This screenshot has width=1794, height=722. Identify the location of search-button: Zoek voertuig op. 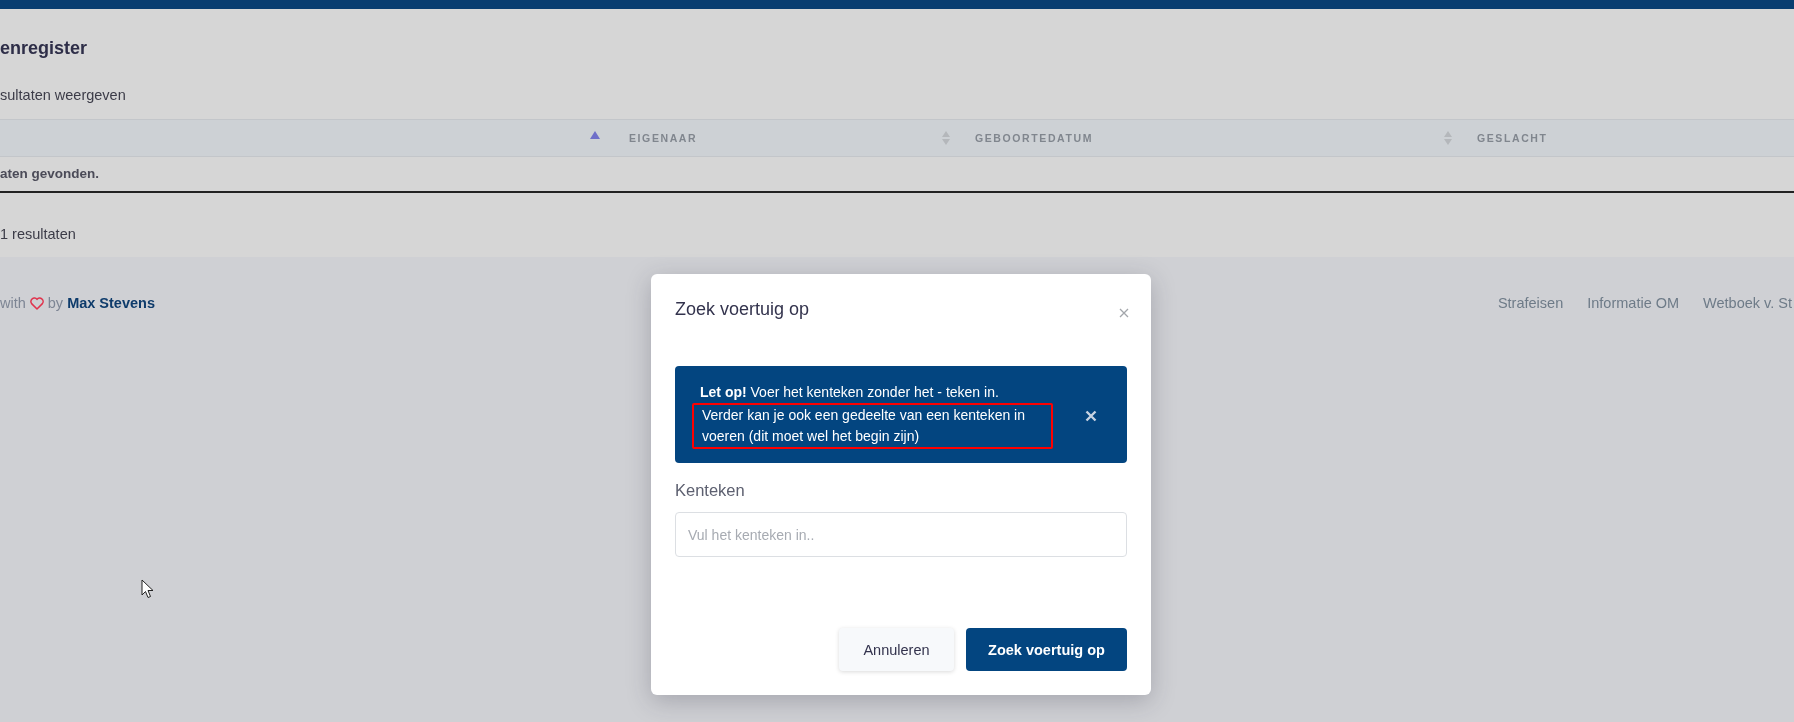
(1046, 649).